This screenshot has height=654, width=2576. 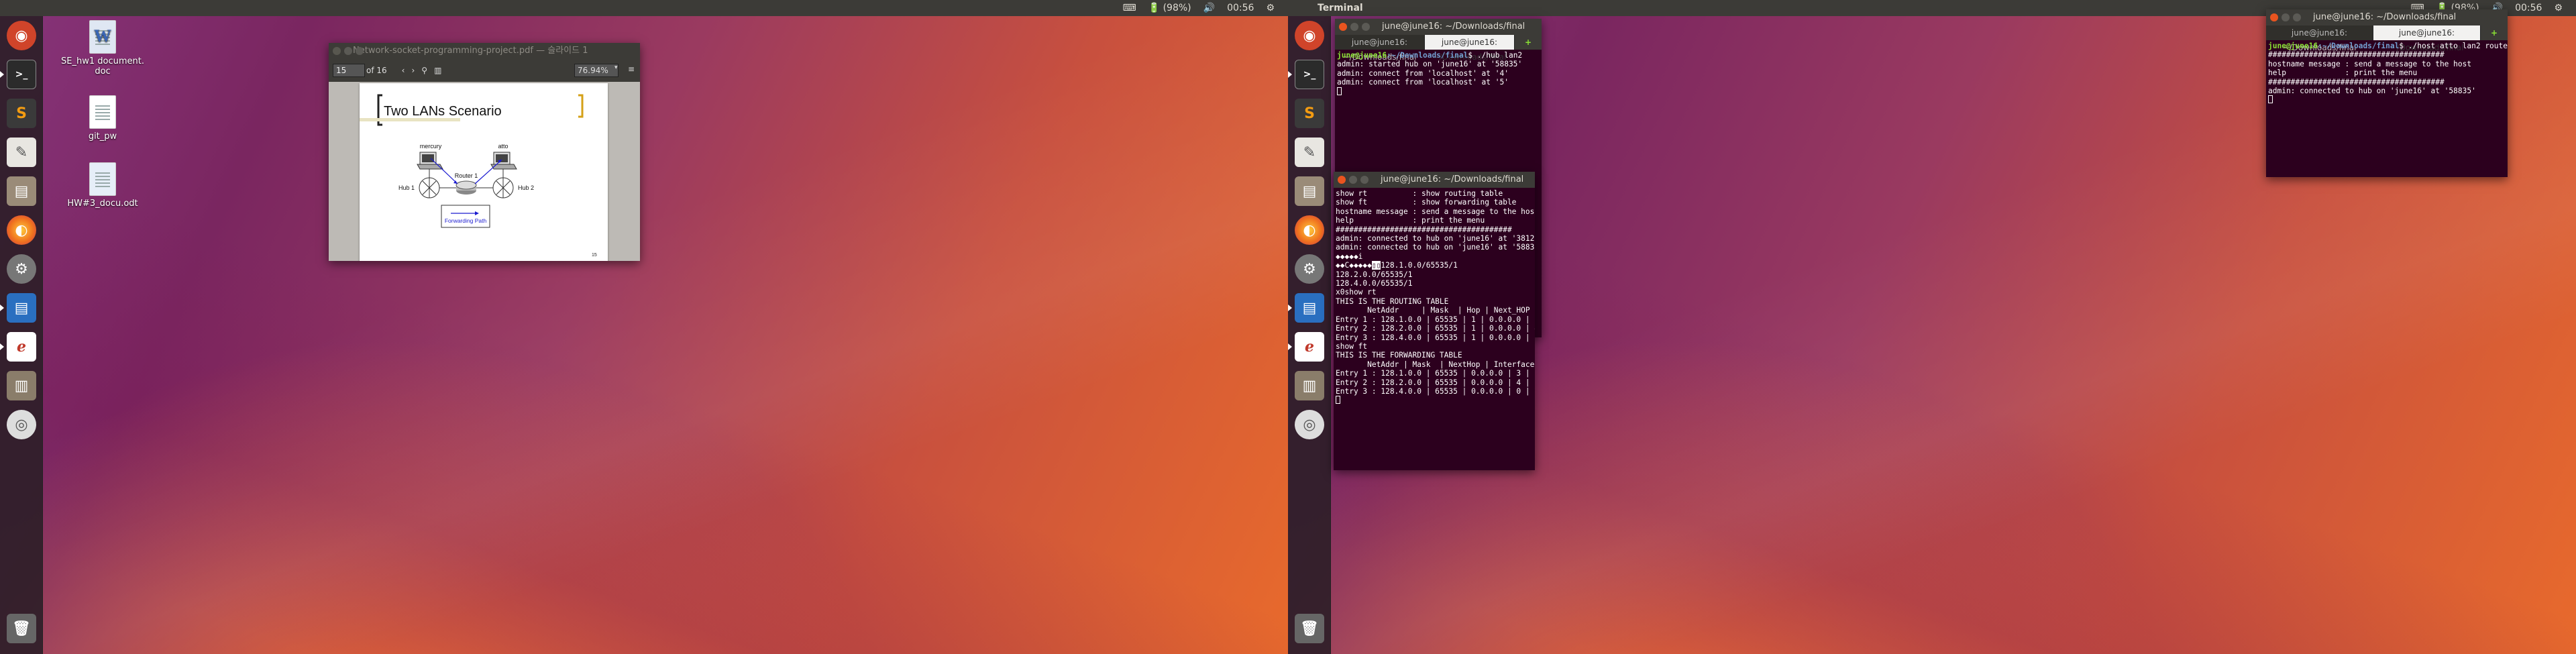 I want to click on desktop-icon-hw3-docu: HW#3_docu.odt, so click(x=102, y=186).